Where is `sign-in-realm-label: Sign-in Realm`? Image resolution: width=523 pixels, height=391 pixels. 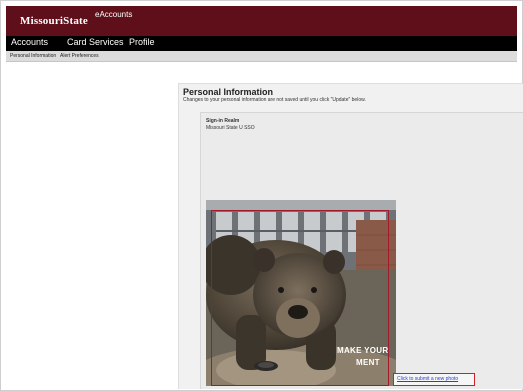 sign-in-realm-label: Sign-in Realm is located at coordinates (223, 121).